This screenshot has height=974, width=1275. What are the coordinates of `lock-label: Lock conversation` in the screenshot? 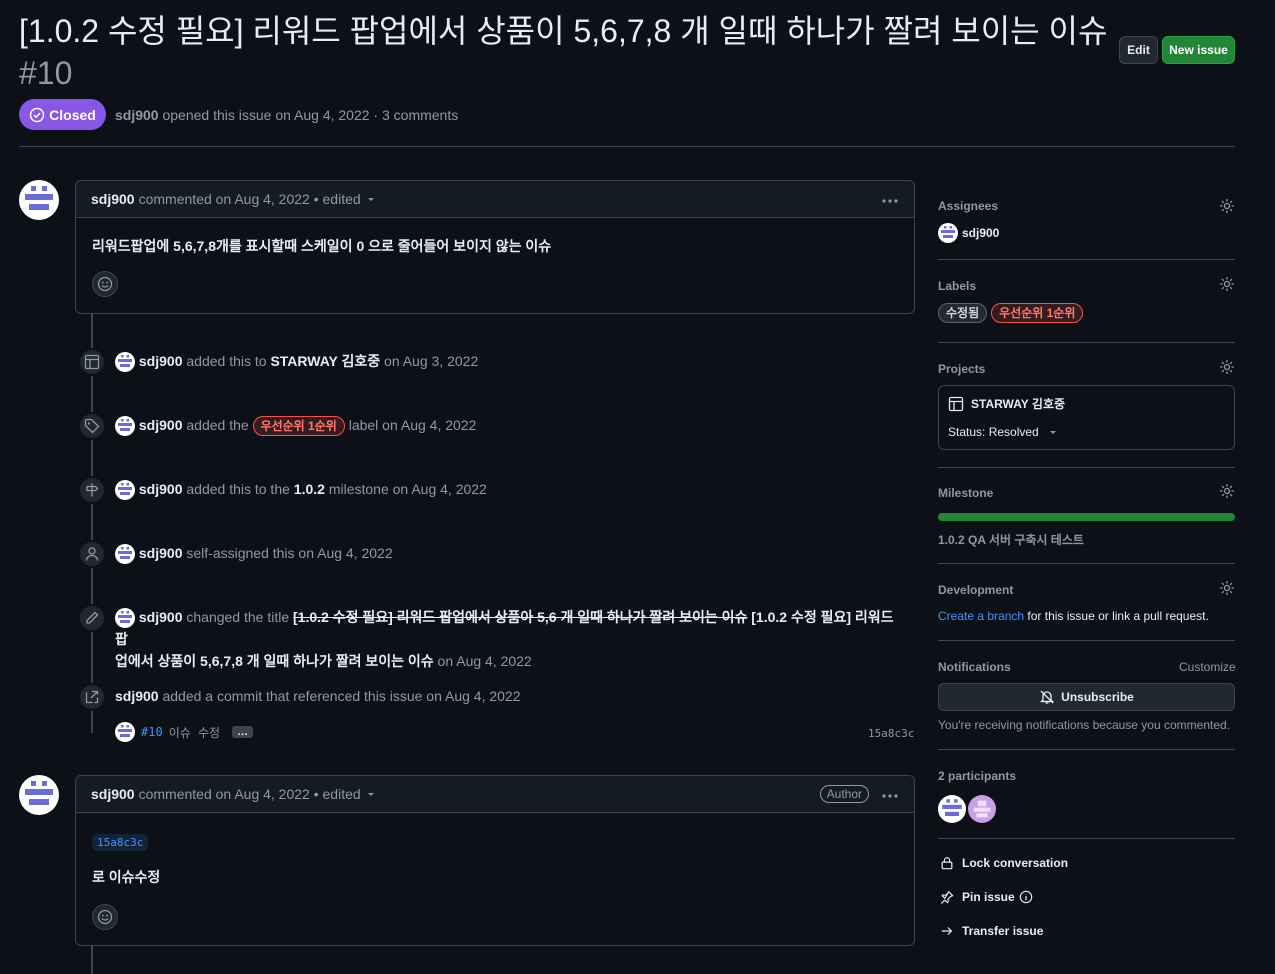 It's located at (1015, 863).